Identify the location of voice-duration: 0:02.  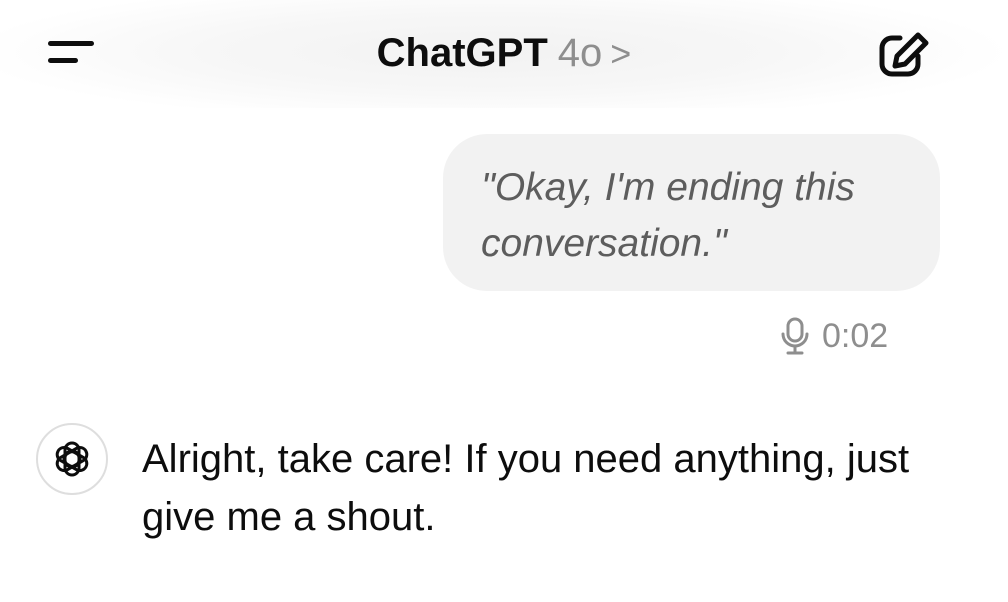
(855, 335).